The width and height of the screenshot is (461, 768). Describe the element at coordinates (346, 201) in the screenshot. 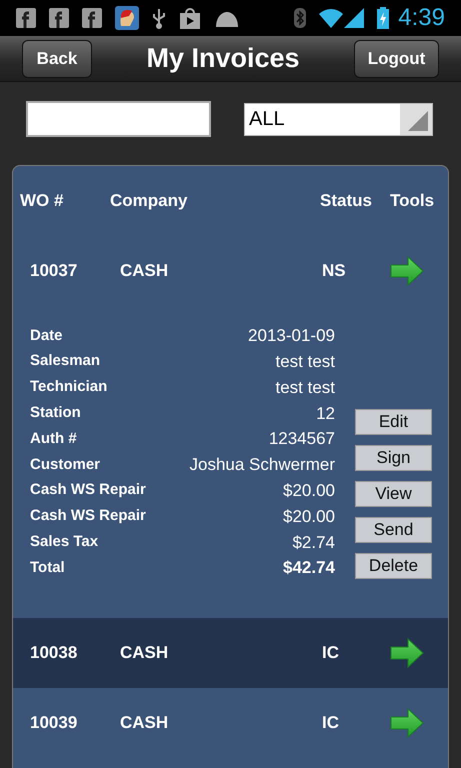

I see `column-header: Status` at that location.